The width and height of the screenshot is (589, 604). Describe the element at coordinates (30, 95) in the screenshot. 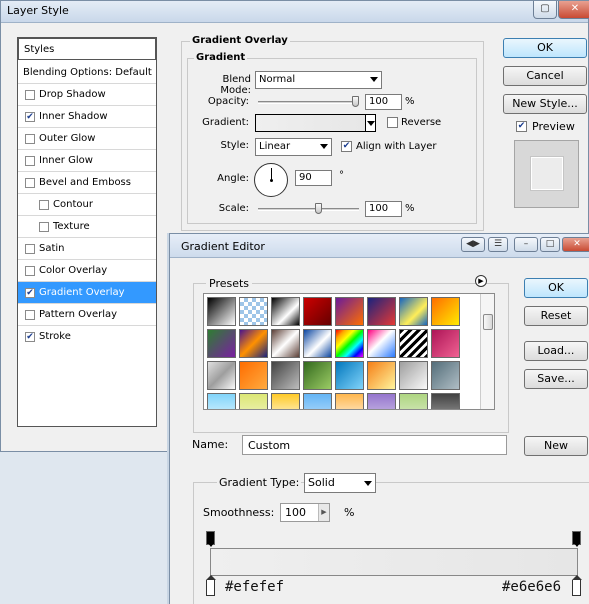

I see `drop-shadow-checkbox` at that location.